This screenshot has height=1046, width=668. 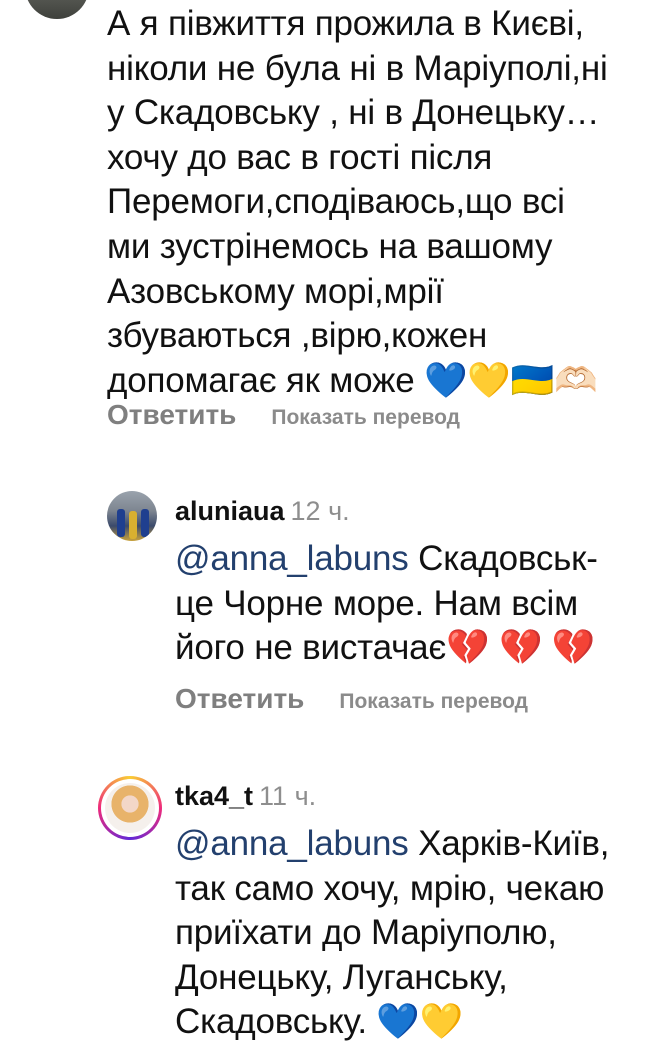 I want to click on reply-timestamp: 12 ч., so click(x=320, y=511).